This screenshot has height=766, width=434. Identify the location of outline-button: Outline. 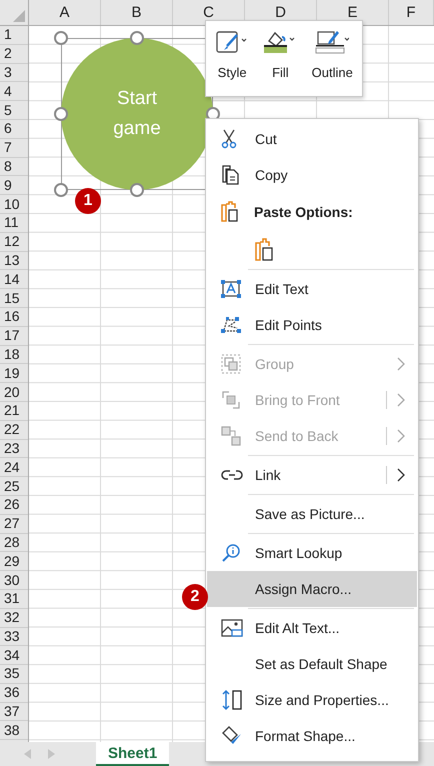
(332, 61).